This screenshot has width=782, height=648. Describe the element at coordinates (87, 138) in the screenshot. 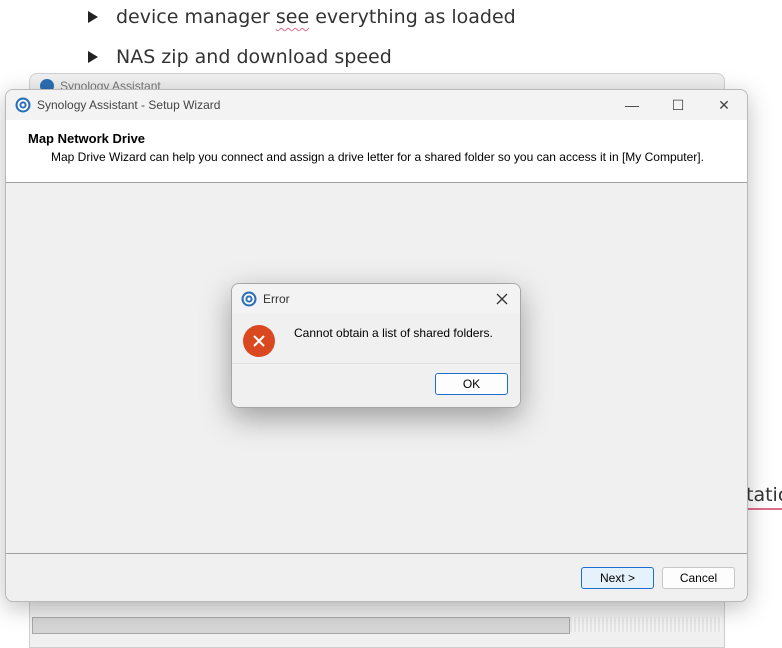

I see `page-title: Map Network Drive` at that location.